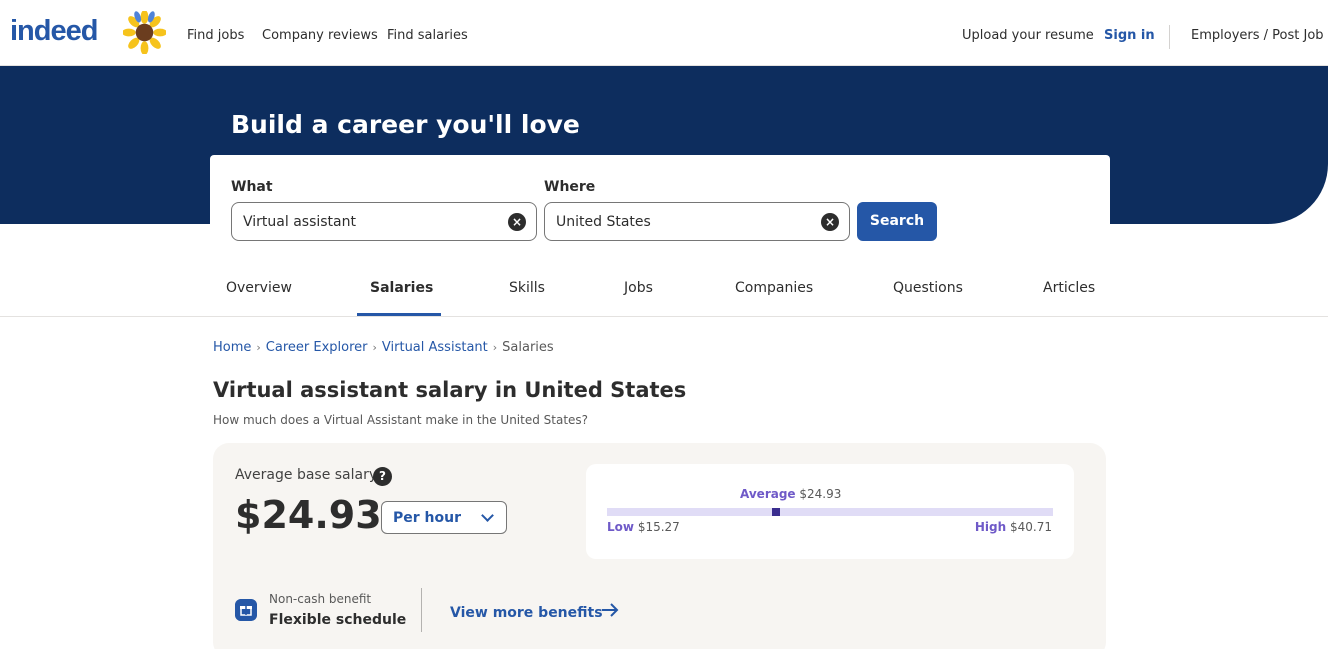 This screenshot has height=649, width=1328. Describe the element at coordinates (306, 475) in the screenshot. I see `average-salary-label: Average base salary` at that location.